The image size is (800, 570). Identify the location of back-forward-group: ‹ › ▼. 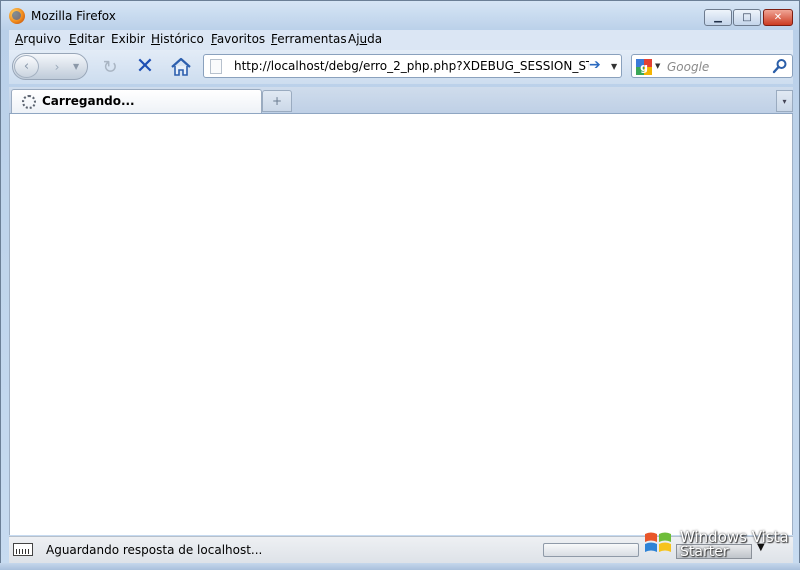
(50, 66).